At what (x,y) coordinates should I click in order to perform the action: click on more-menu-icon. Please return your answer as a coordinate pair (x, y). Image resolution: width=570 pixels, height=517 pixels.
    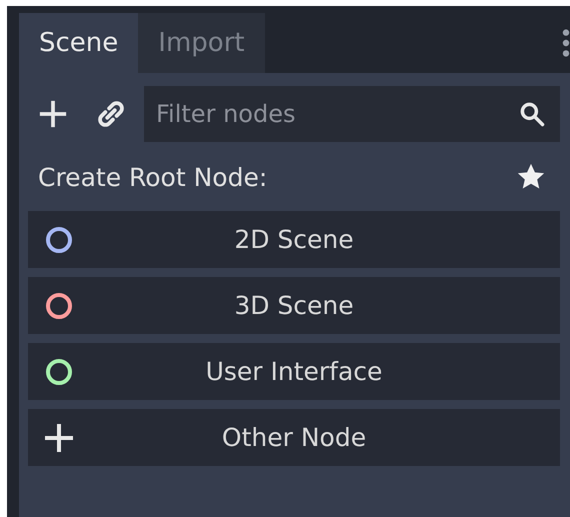
    Looking at the image, I should click on (566, 43).